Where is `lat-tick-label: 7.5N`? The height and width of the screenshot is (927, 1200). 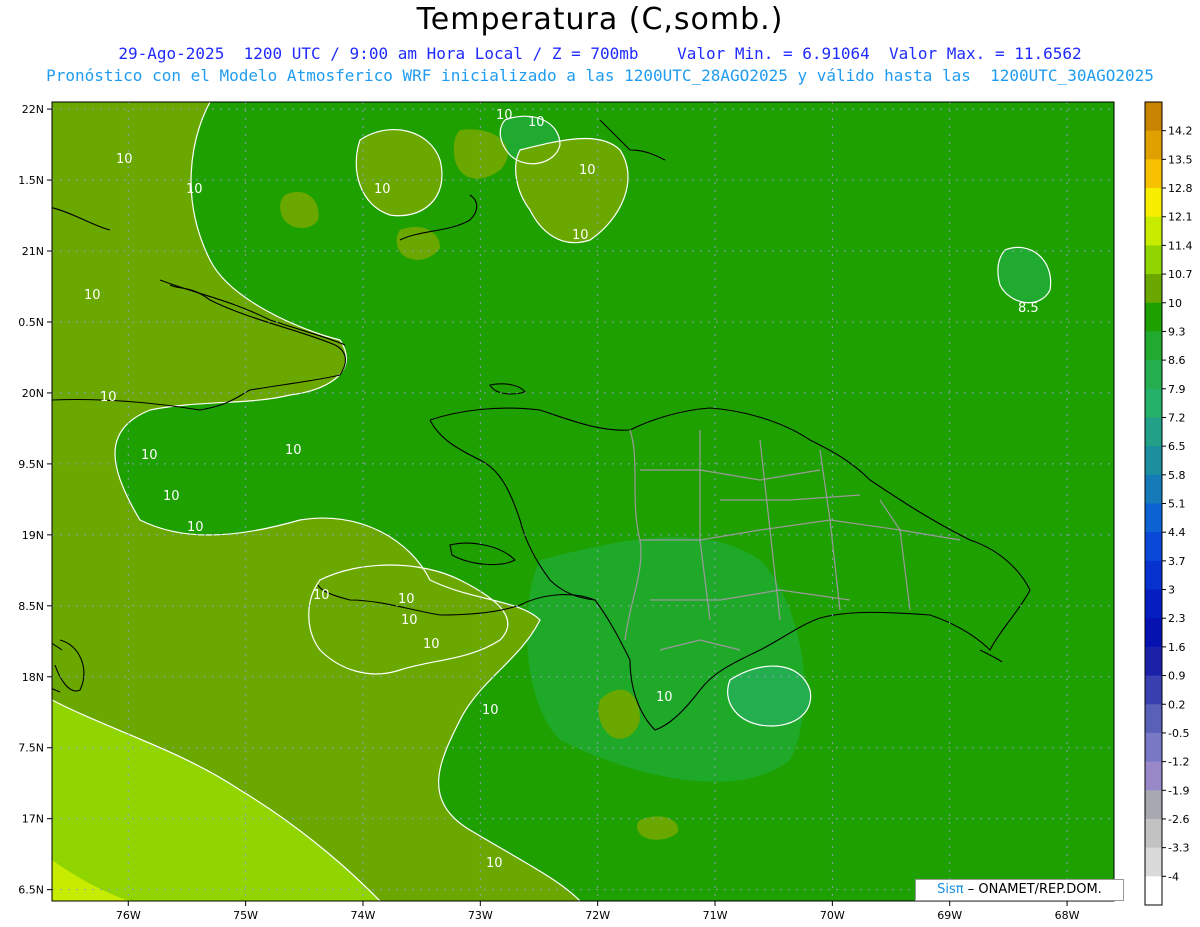 lat-tick-label: 7.5N is located at coordinates (31, 748).